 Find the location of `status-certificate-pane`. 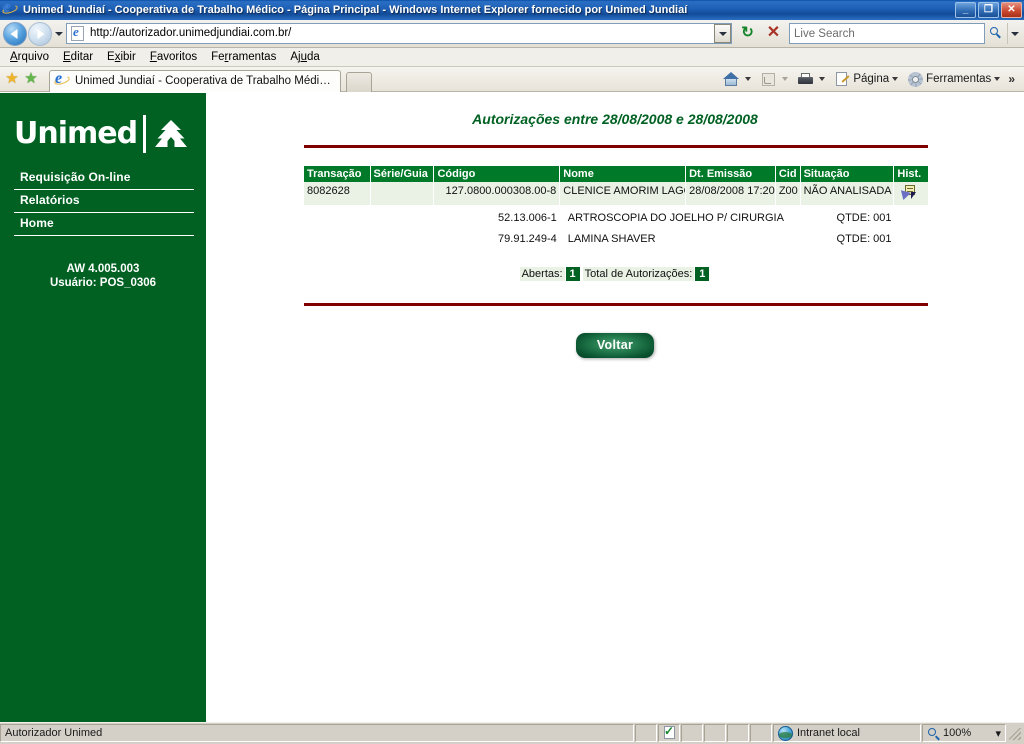

status-certificate-pane is located at coordinates (669, 733).